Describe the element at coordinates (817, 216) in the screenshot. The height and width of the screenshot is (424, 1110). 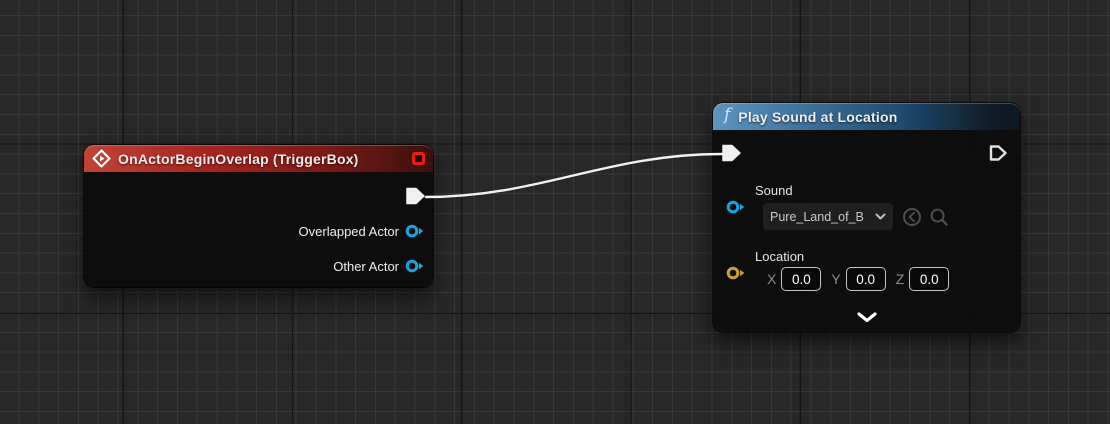
I see `sound-asset-value: Pure_Land_of_B` at that location.